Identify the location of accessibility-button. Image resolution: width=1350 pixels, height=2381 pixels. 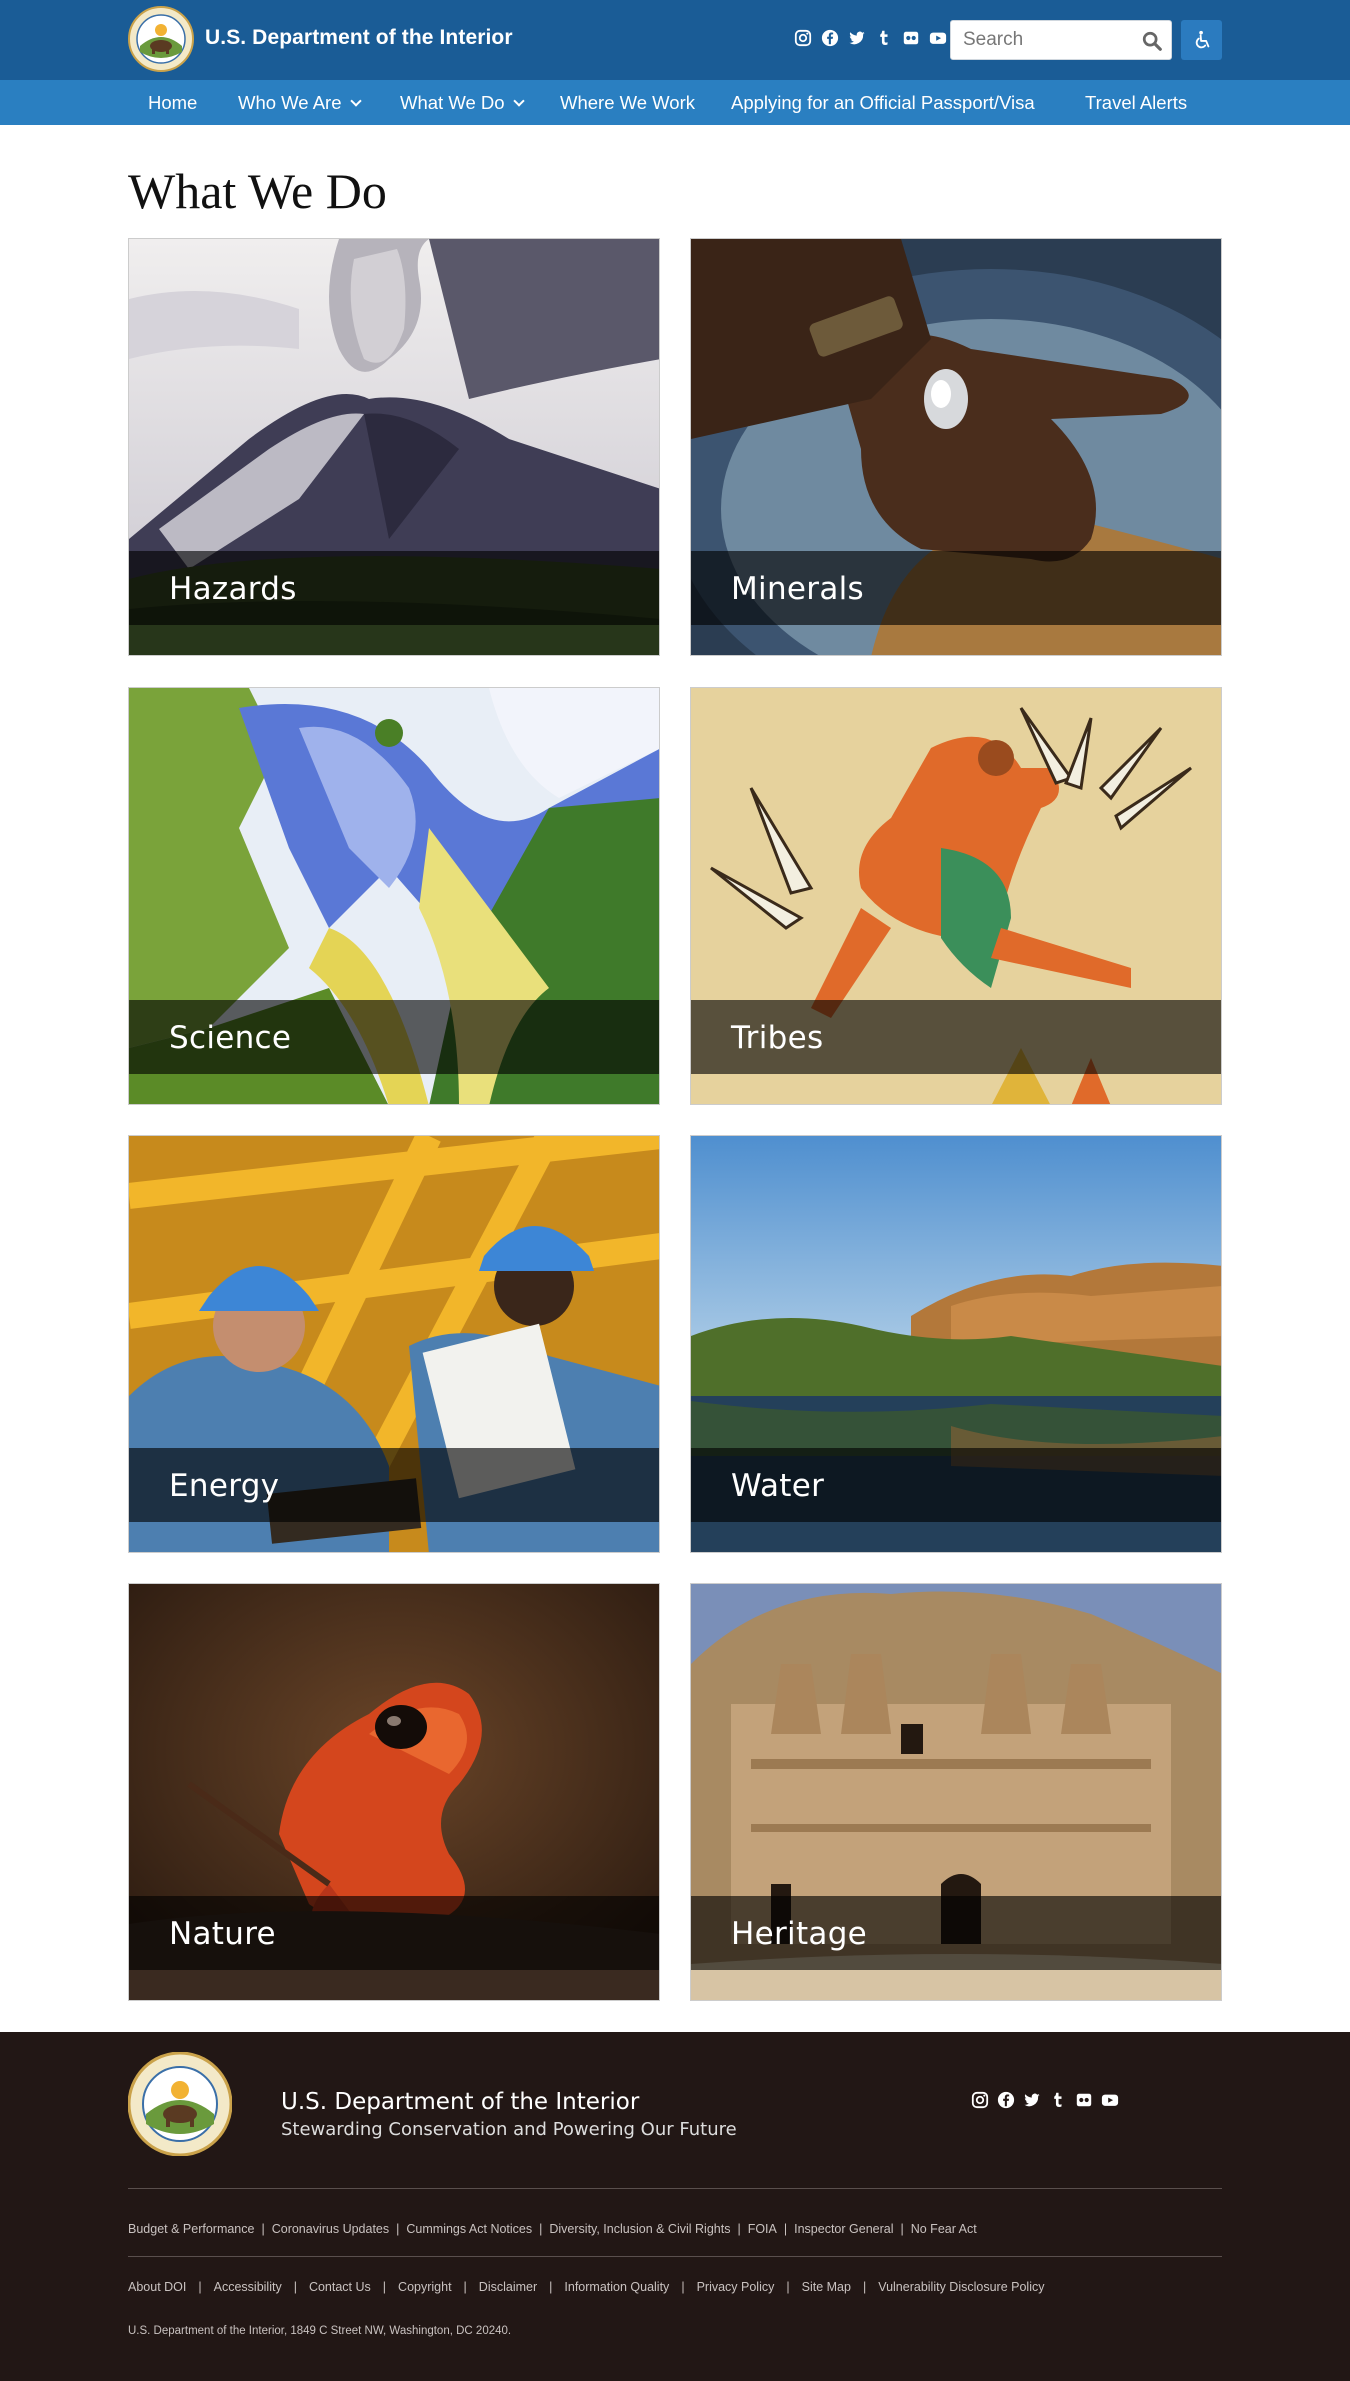
(1201, 40).